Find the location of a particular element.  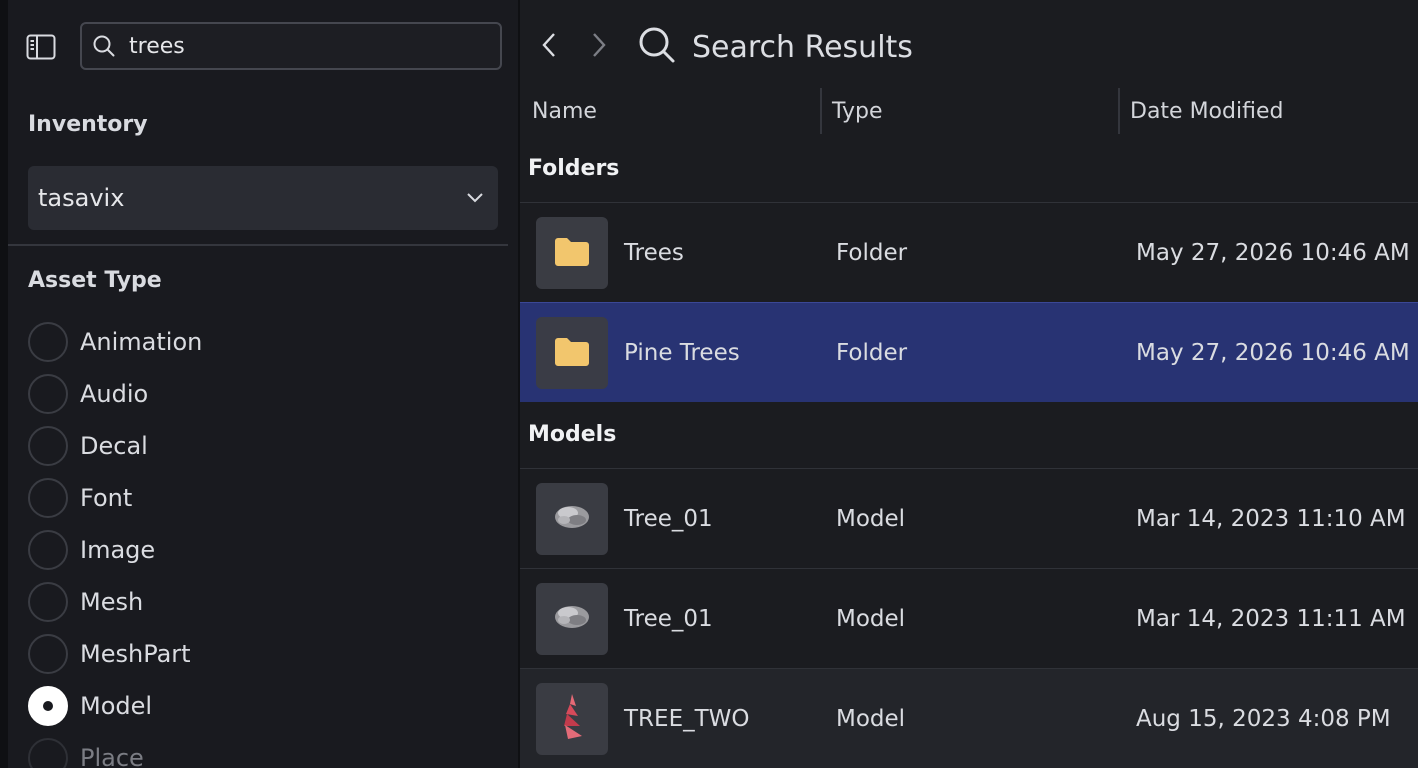

sidebar-divider is located at coordinates (258, 245).